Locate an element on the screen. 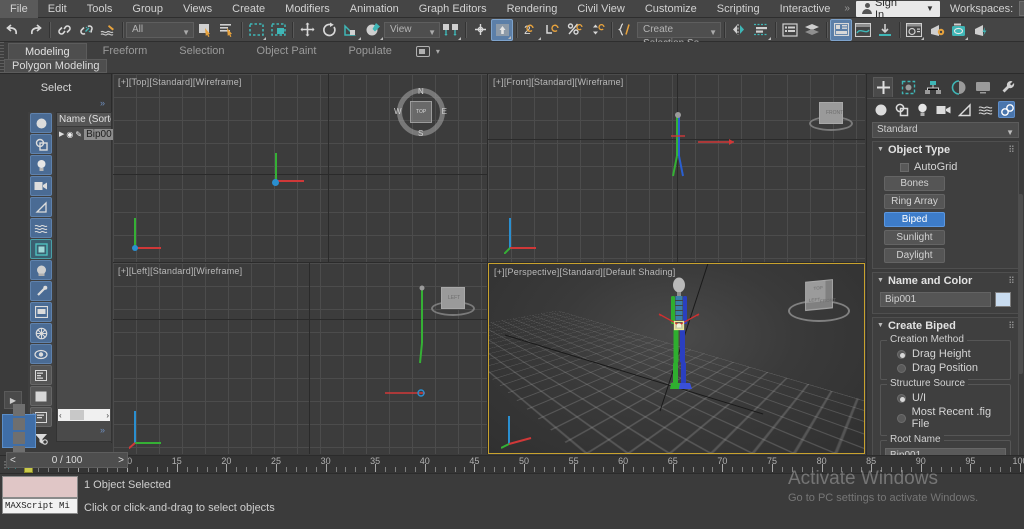 This screenshot has height=529, width=1024. render-setup-icon is located at coordinates (914, 30).